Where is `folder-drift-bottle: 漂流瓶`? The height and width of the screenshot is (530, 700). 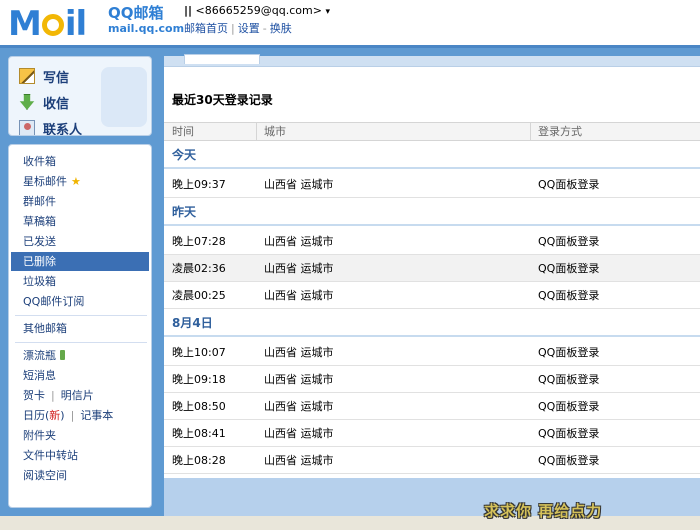
folder-drift-bottle: 漂流瓶 is located at coordinates (80, 355).